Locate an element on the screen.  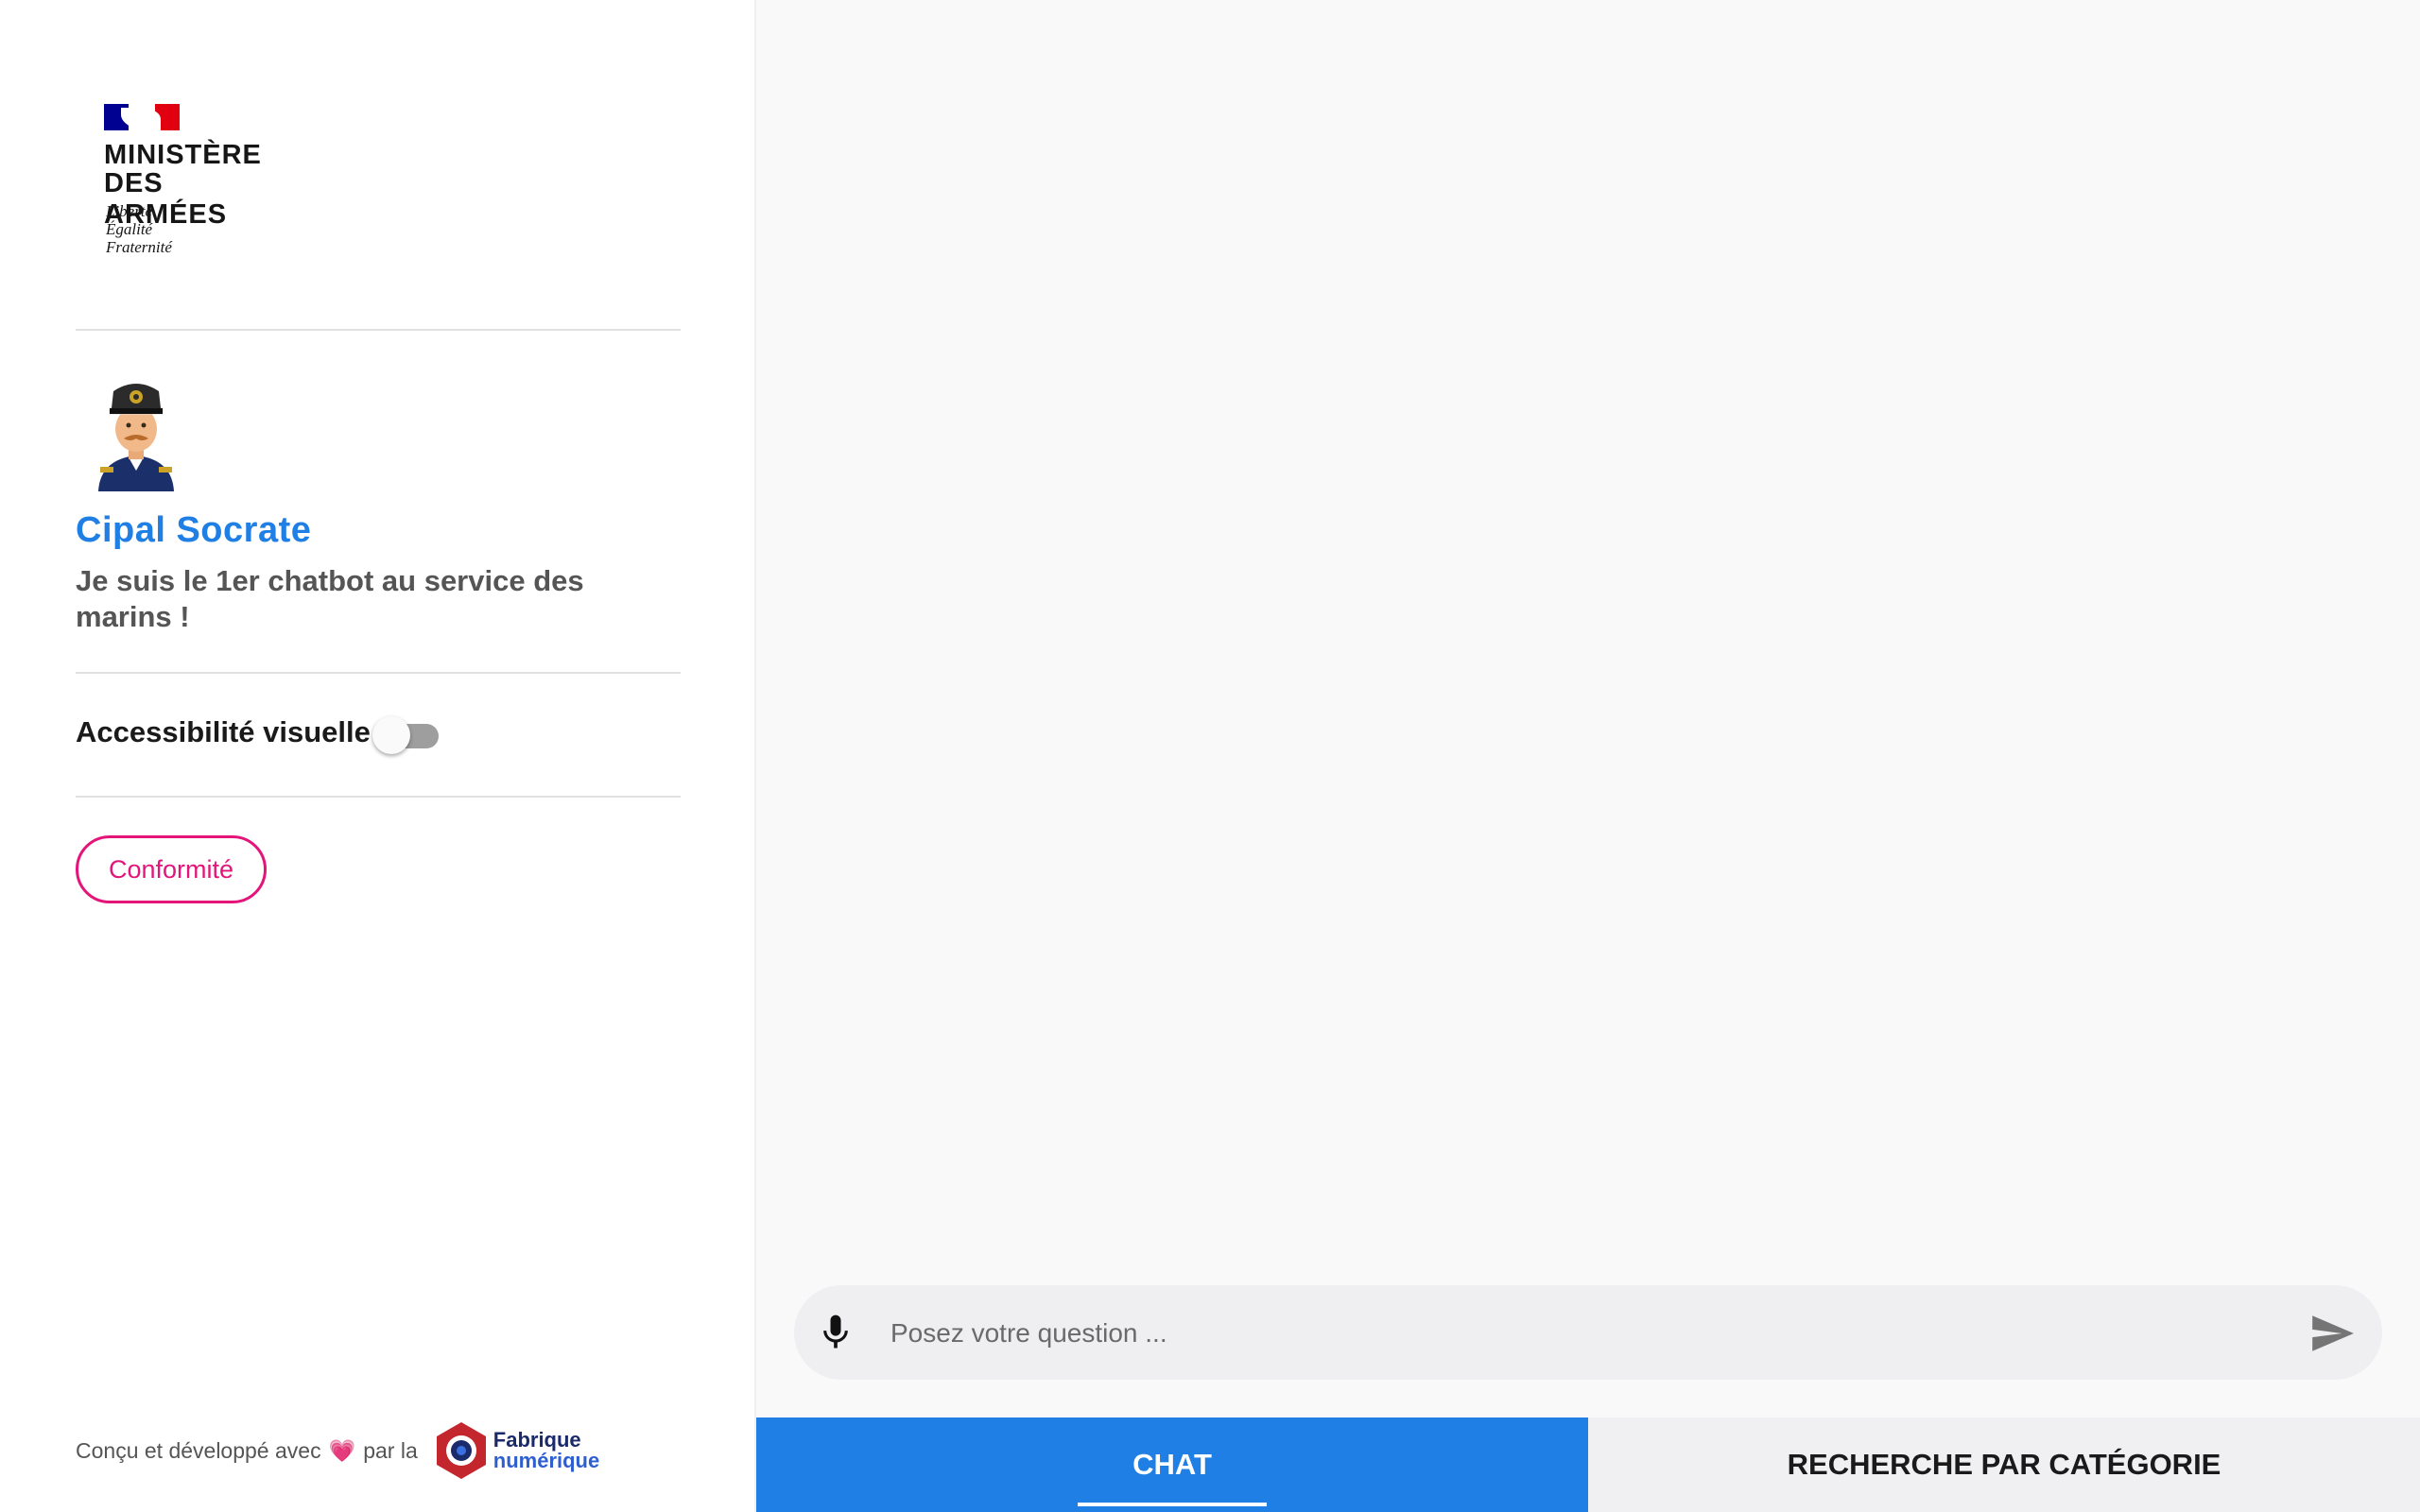
tab-chat-label: CHAT is located at coordinates (1172, 1464).